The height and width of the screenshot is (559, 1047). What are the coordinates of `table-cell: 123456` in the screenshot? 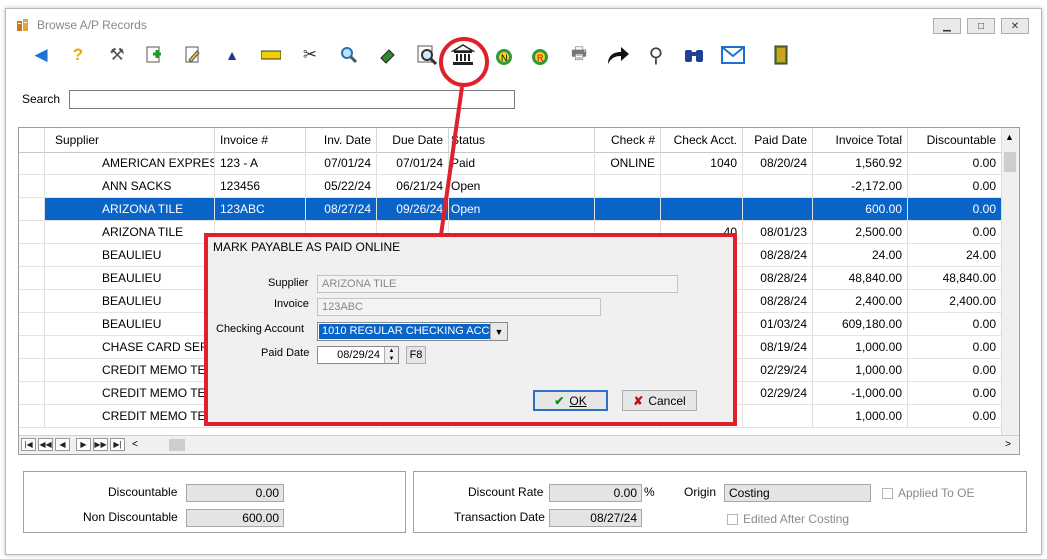 It's located at (260, 186).